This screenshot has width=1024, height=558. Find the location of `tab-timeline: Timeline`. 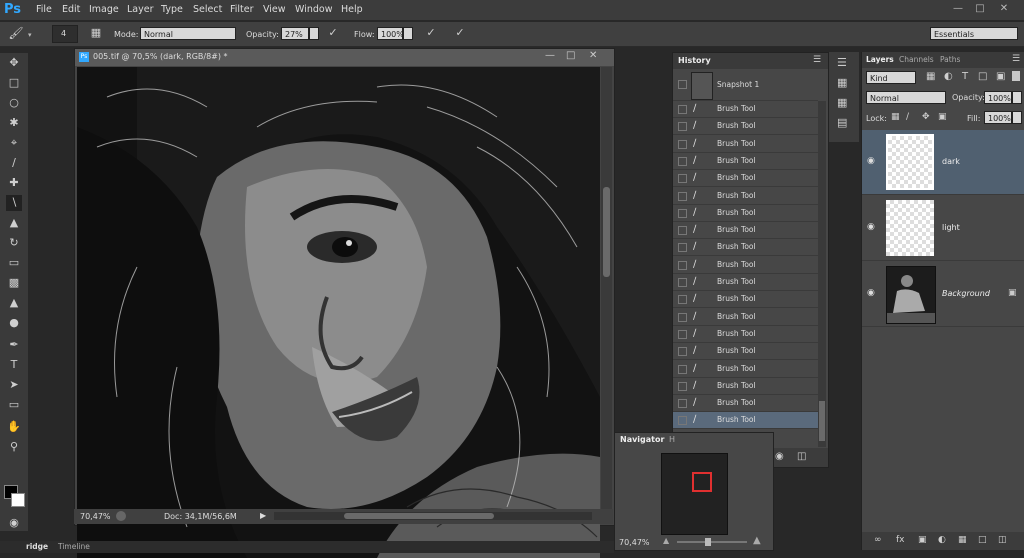

tab-timeline: Timeline is located at coordinates (74, 546).